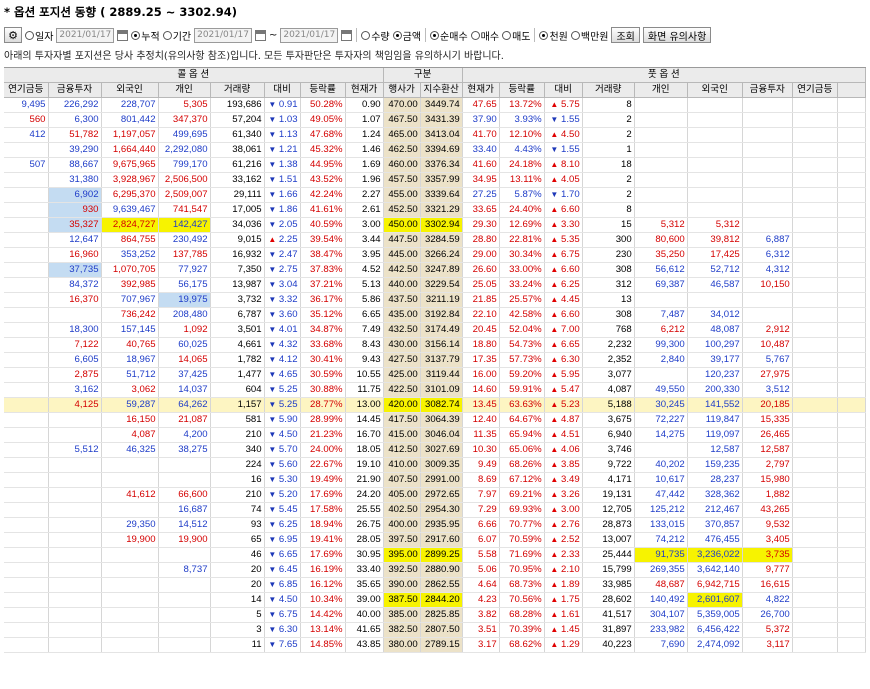 The image size is (870, 689). What do you see at coordinates (441, 285) in the screenshot?
I see `table-cell: 3229.54` at bounding box center [441, 285].